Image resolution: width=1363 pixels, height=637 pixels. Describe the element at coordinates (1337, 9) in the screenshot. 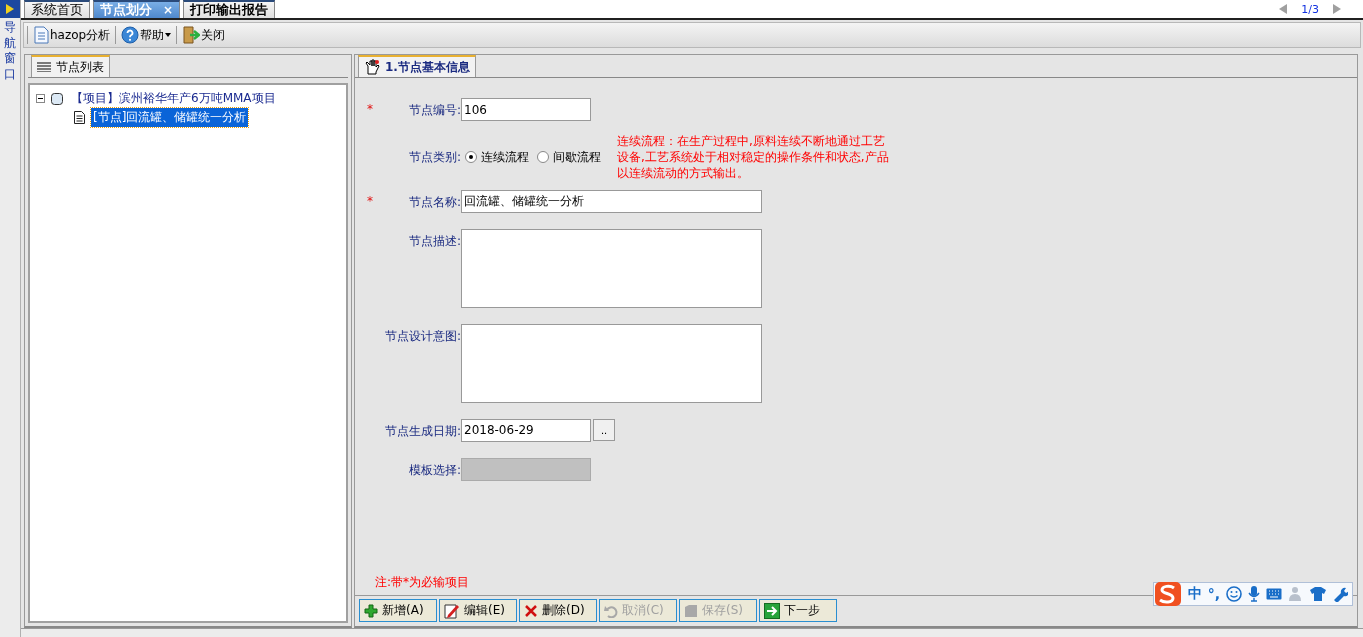

I see `next-page-icon` at that location.